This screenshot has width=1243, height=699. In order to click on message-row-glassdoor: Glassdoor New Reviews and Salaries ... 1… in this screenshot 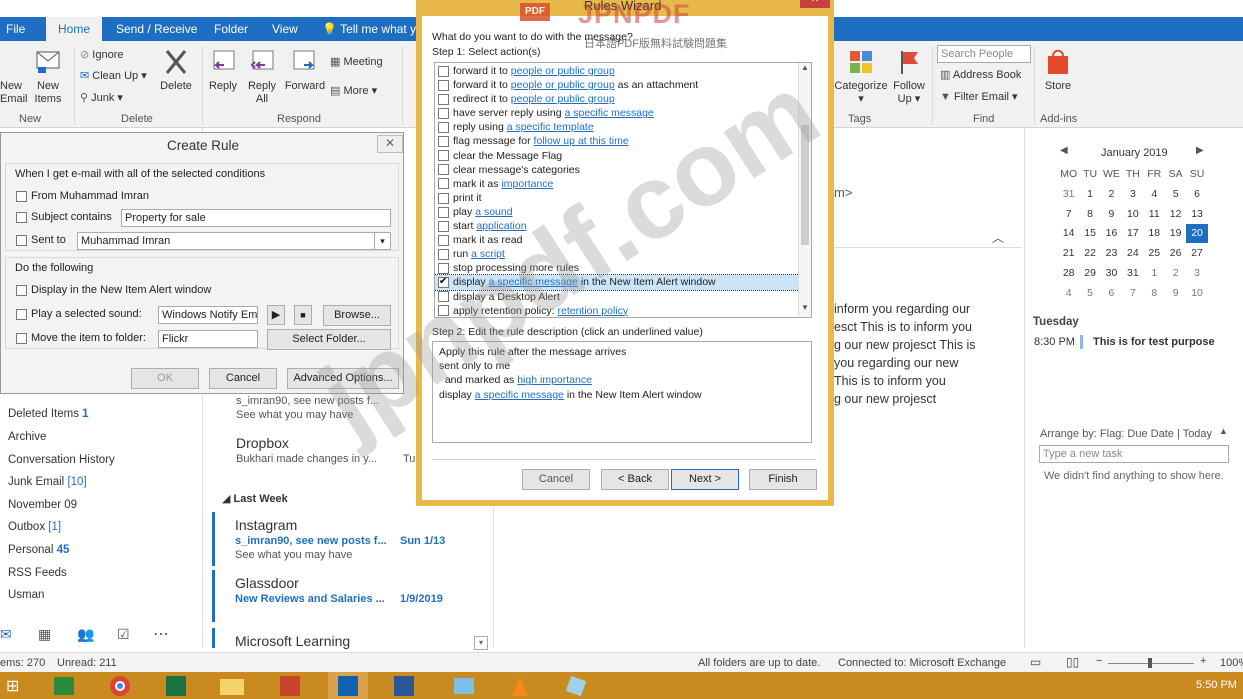, I will do `click(353, 596)`.